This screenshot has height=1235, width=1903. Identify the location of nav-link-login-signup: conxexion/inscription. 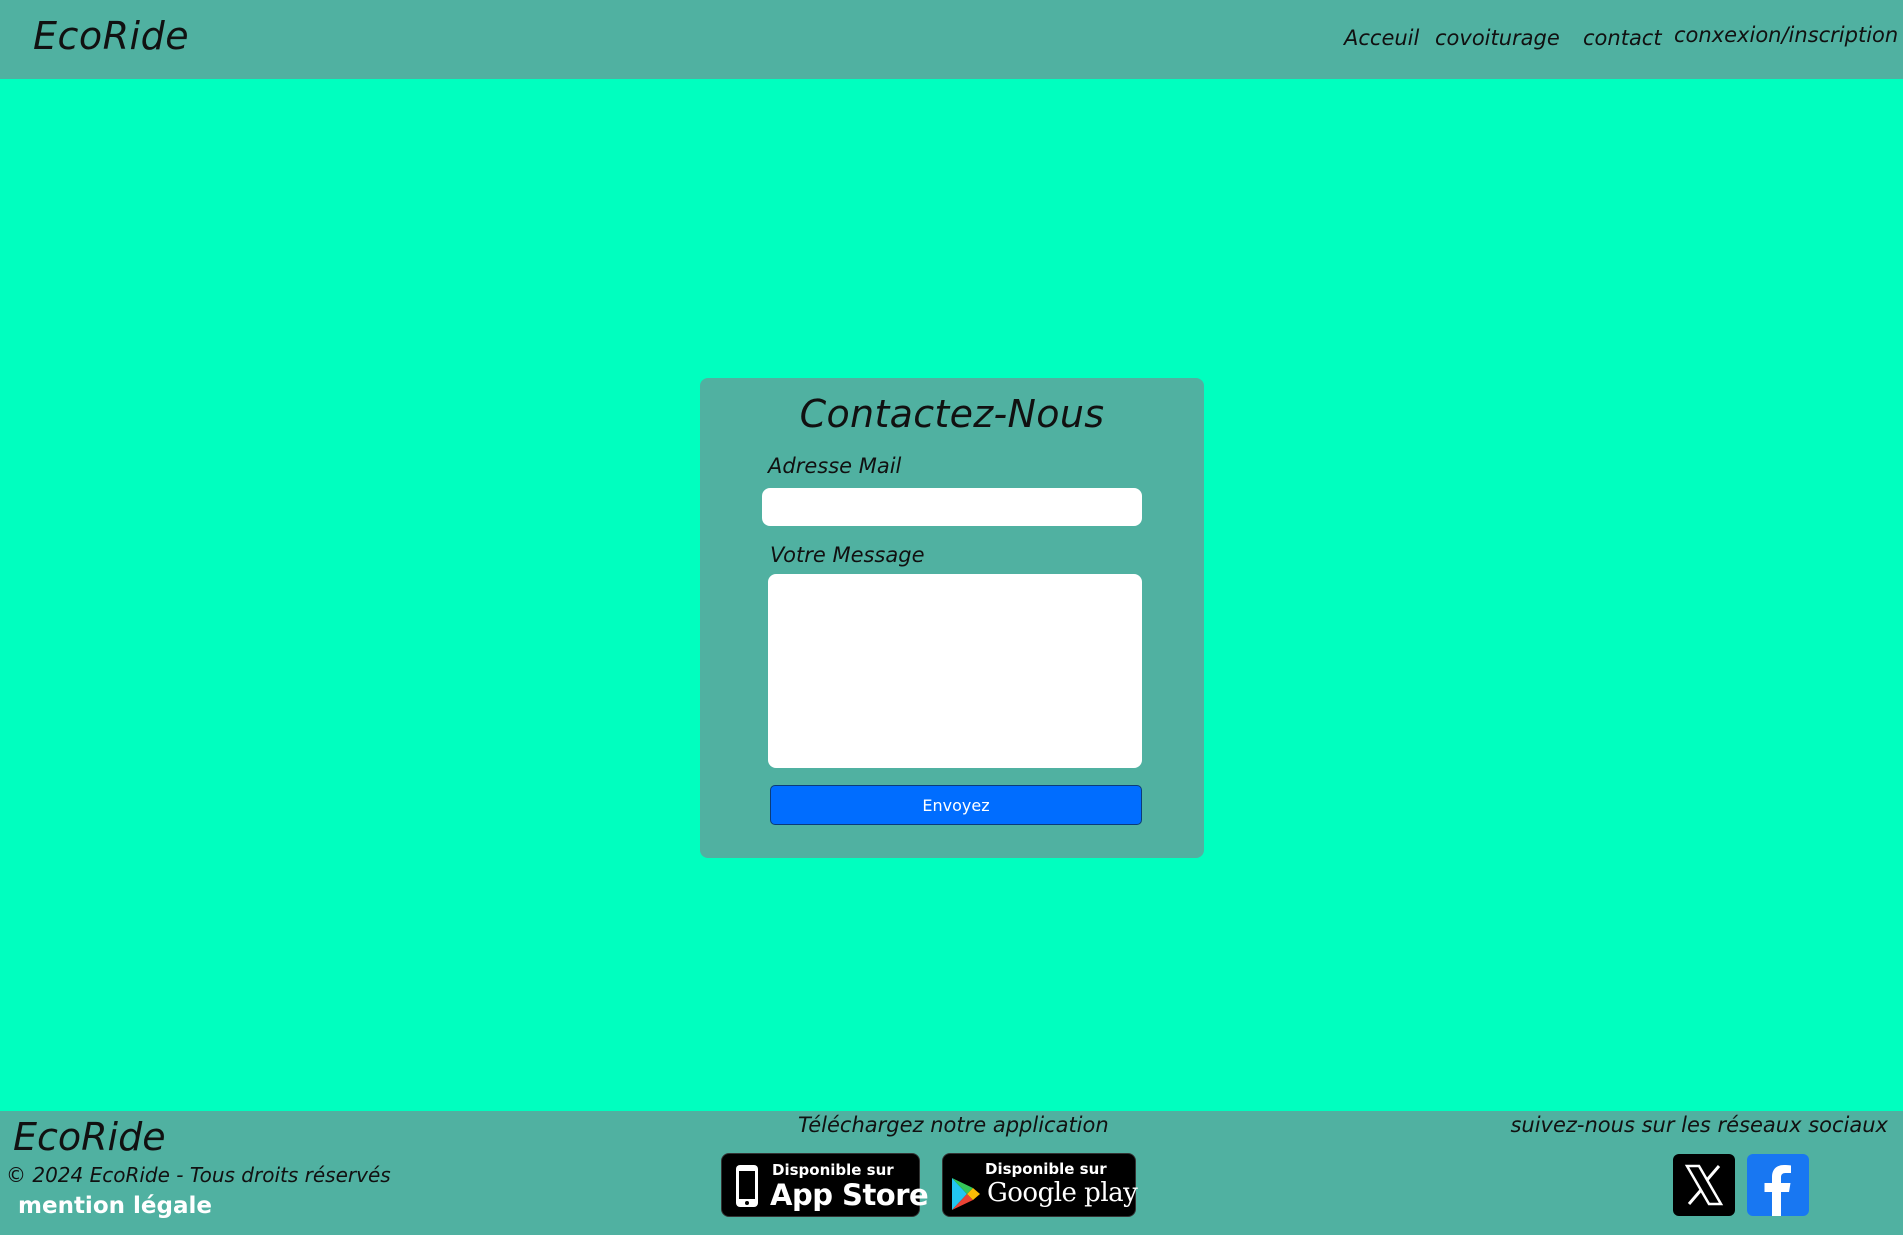
(1786, 35).